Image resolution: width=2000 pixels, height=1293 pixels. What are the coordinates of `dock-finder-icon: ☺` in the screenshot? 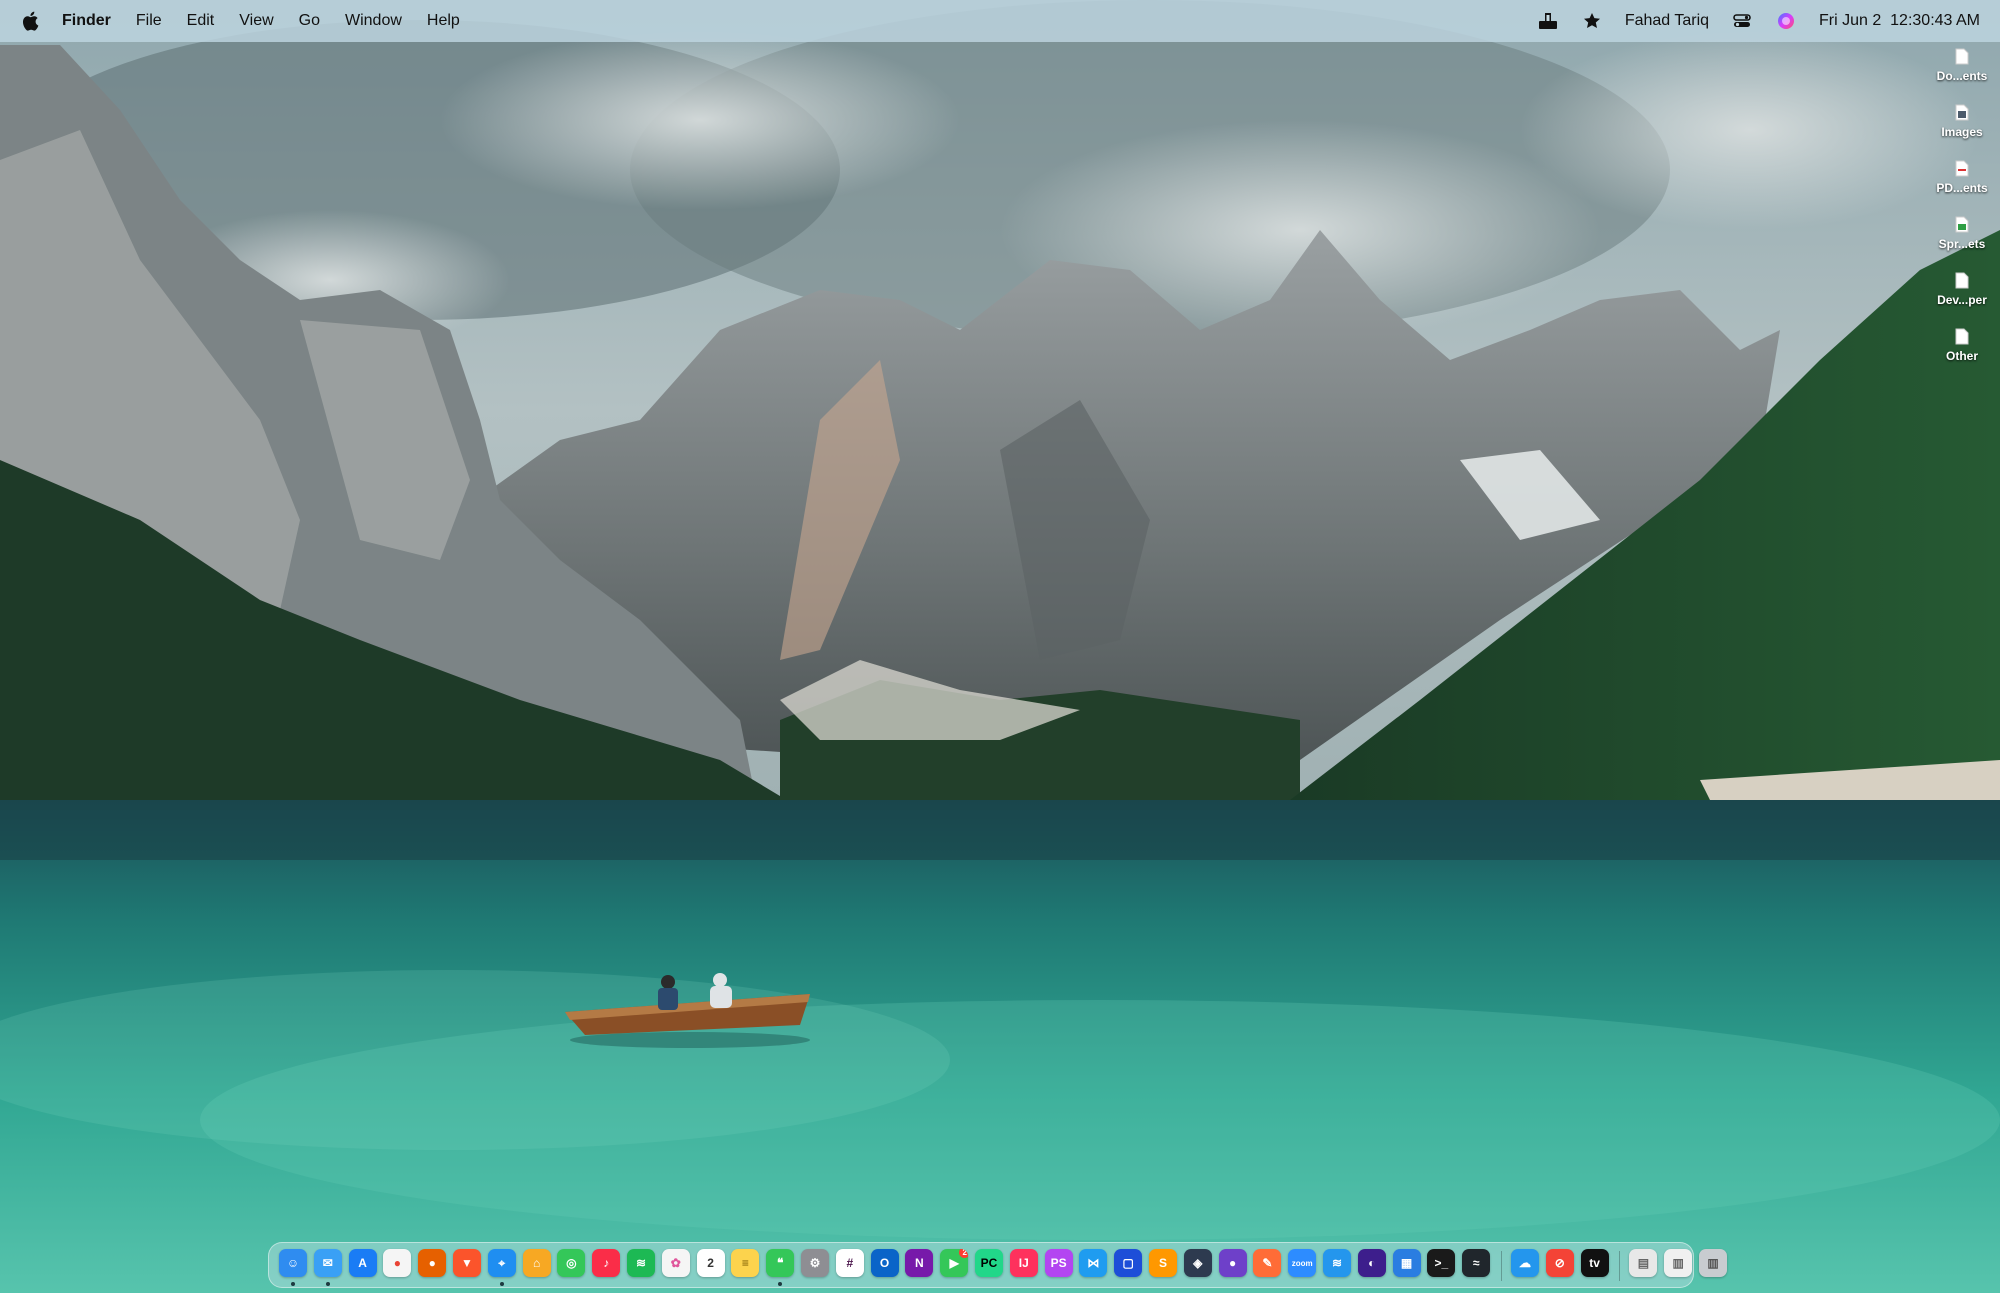 It's located at (293, 1263).